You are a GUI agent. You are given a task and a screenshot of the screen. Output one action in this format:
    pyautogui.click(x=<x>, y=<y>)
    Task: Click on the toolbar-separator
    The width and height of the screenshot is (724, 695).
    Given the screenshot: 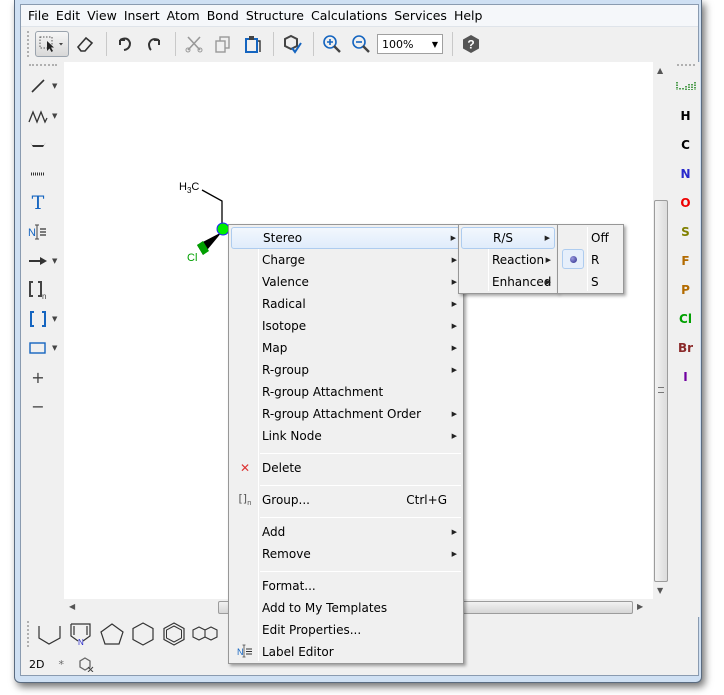 What is the action you would take?
    pyautogui.click(x=106, y=44)
    